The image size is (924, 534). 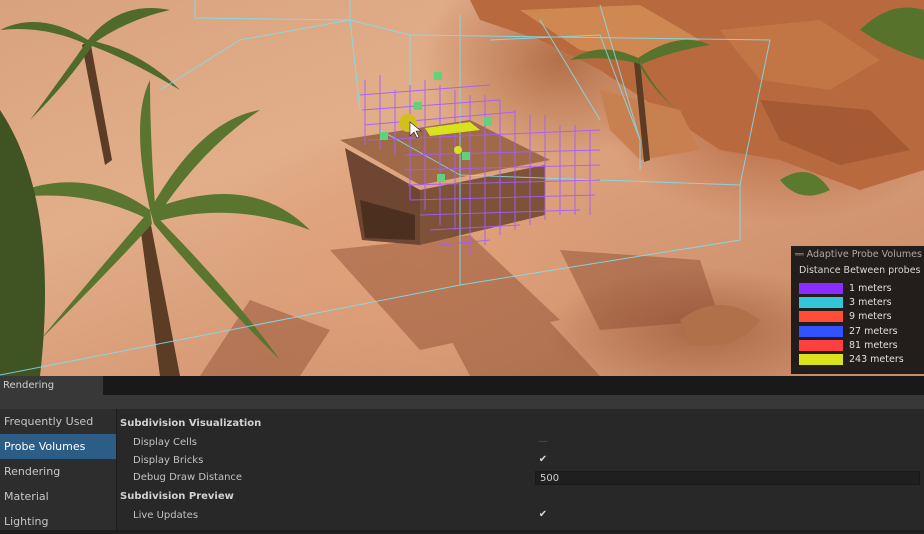 I want to click on legend-label: 243 meters, so click(x=876, y=360).